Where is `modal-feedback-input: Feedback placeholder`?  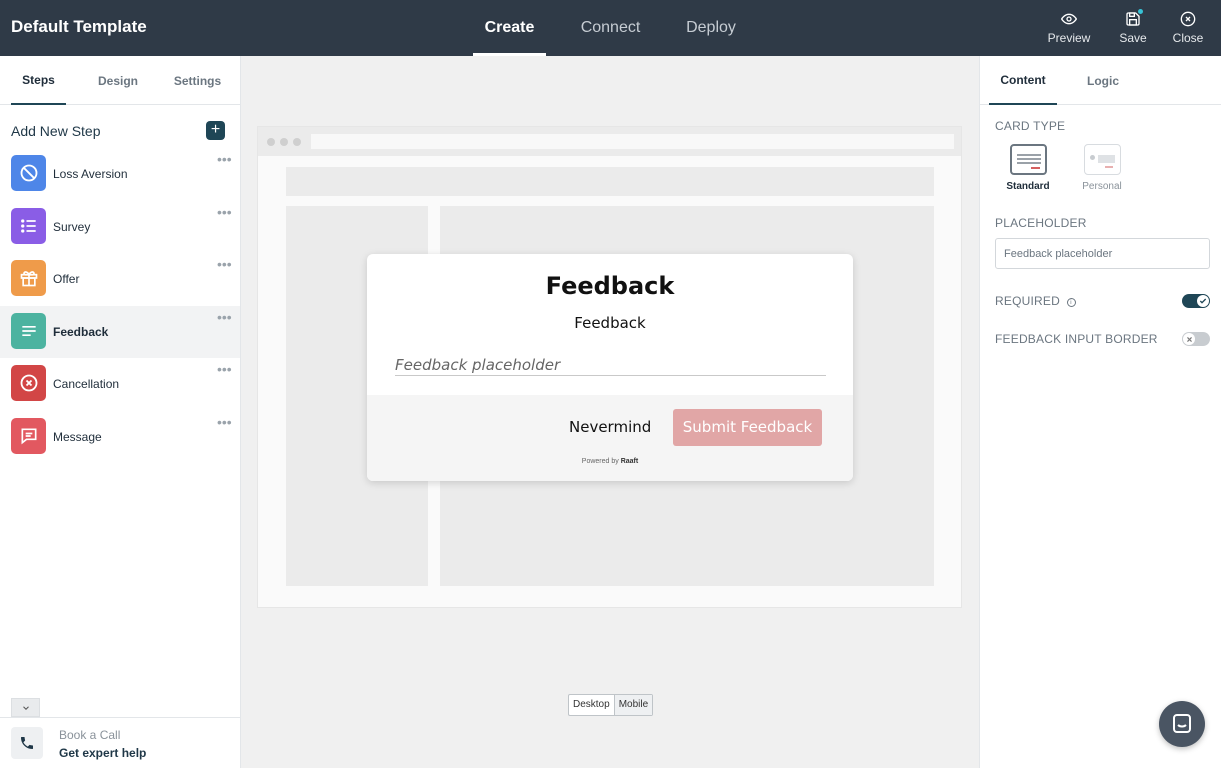 modal-feedback-input: Feedback placeholder is located at coordinates (610, 366).